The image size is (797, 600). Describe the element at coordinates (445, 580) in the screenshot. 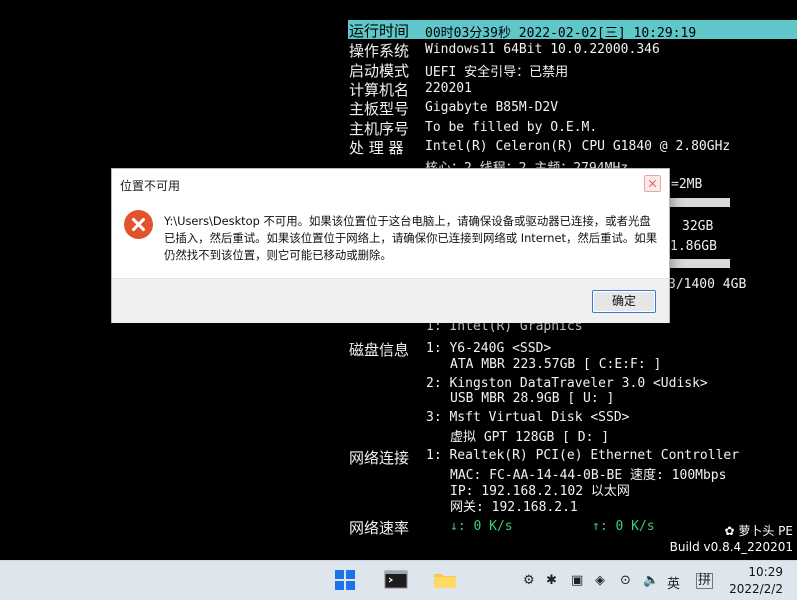

I see `file-explorer-icon` at that location.